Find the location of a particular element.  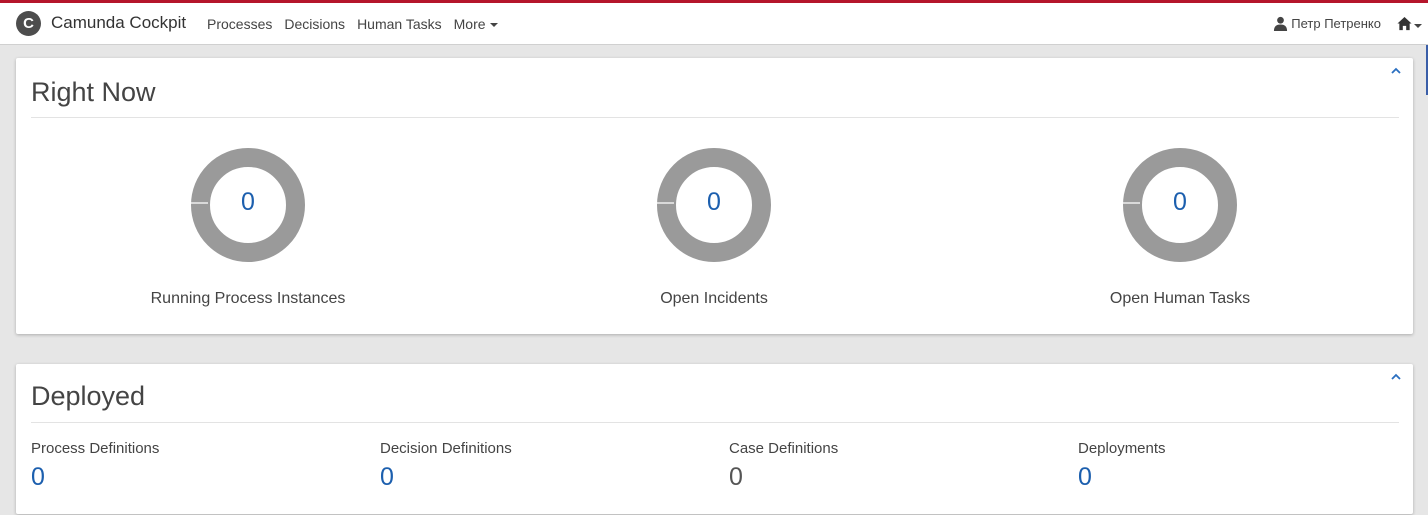

metric-label: Open Human Tasks is located at coordinates (1180, 299).